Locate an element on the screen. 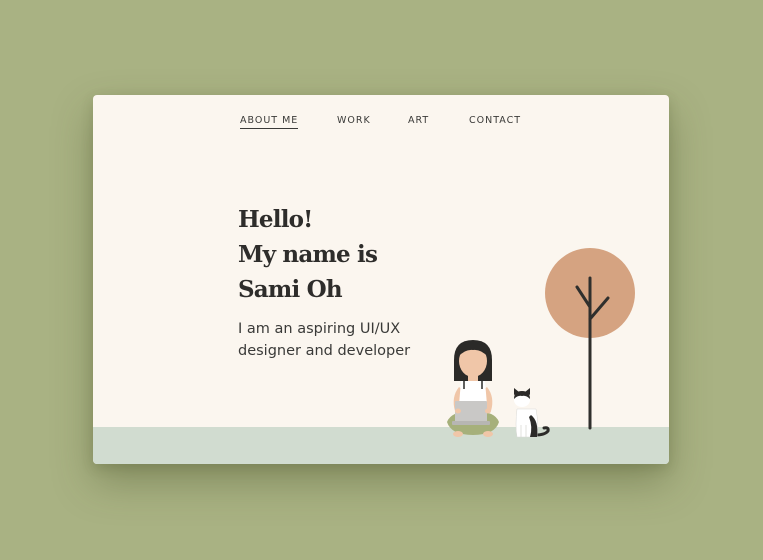 Image resolution: width=763 pixels, height=560 pixels. person-with-laptop-illustration is located at coordinates (473, 388).